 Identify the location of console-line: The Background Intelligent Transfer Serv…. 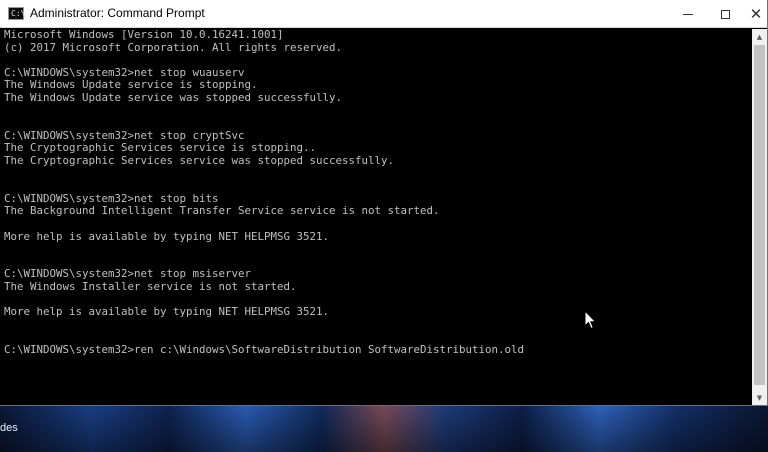
(222, 211).